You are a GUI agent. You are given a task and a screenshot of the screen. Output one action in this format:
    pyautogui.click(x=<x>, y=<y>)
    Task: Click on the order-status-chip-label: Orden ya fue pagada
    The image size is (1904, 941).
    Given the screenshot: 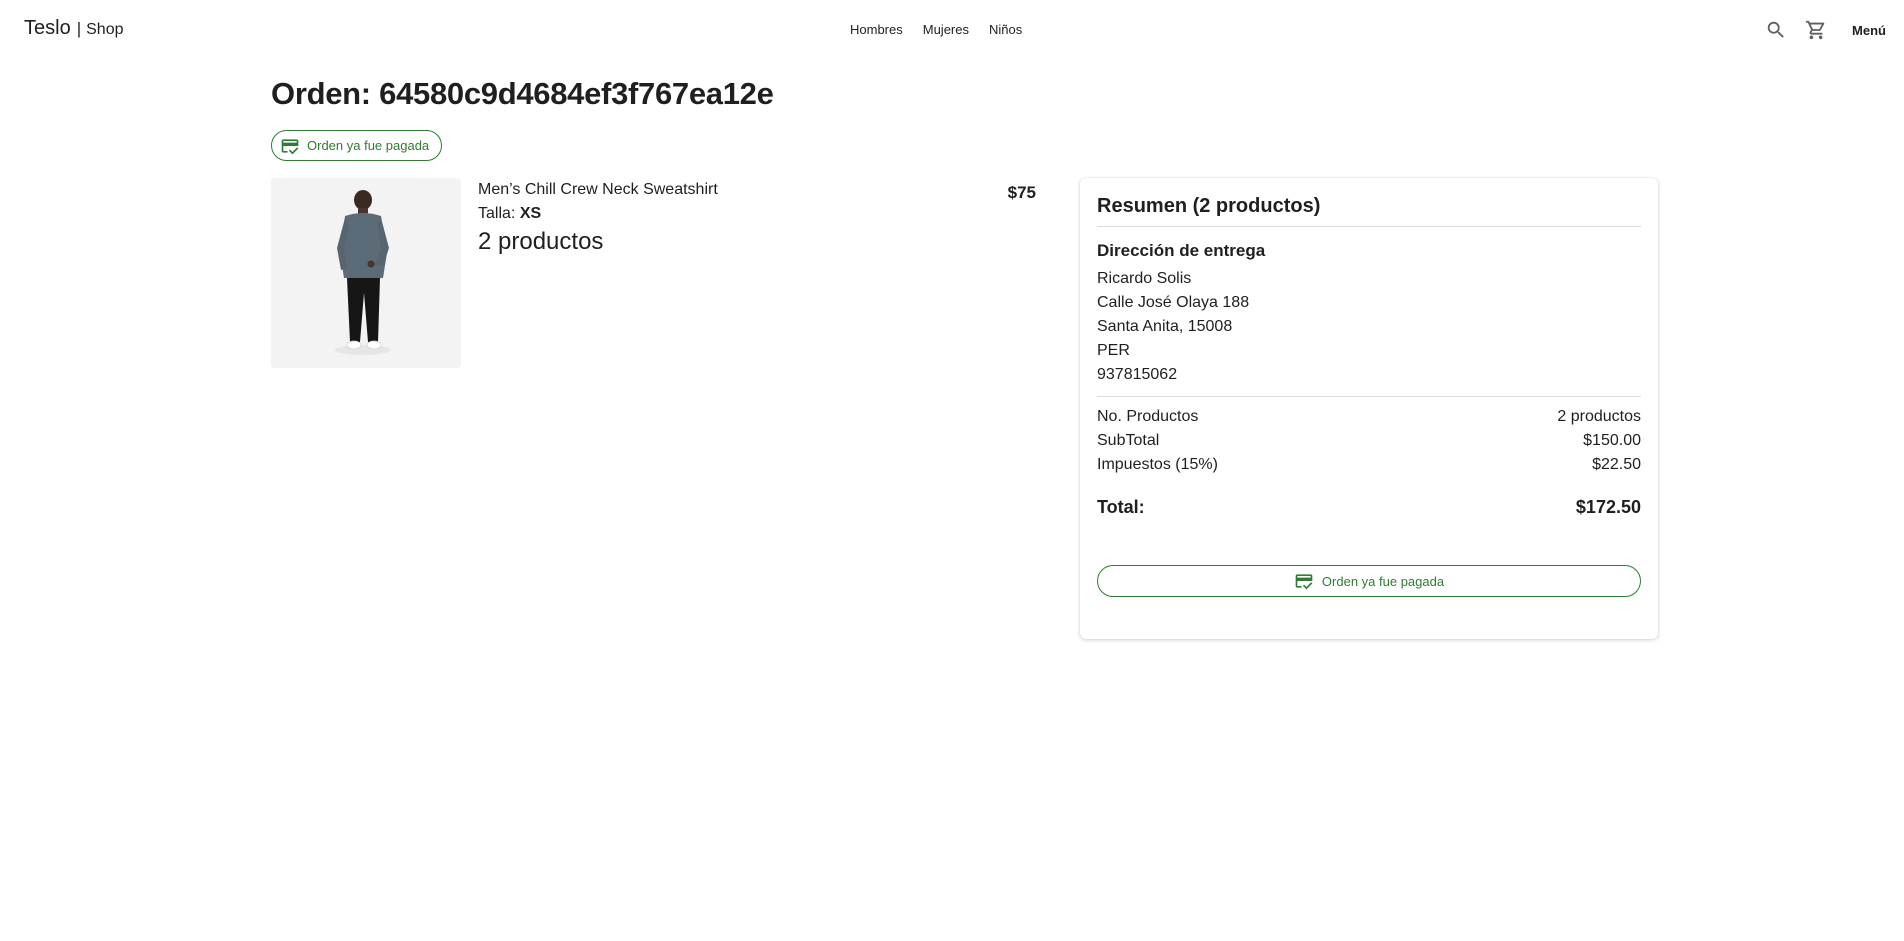 What is the action you would take?
    pyautogui.click(x=368, y=145)
    